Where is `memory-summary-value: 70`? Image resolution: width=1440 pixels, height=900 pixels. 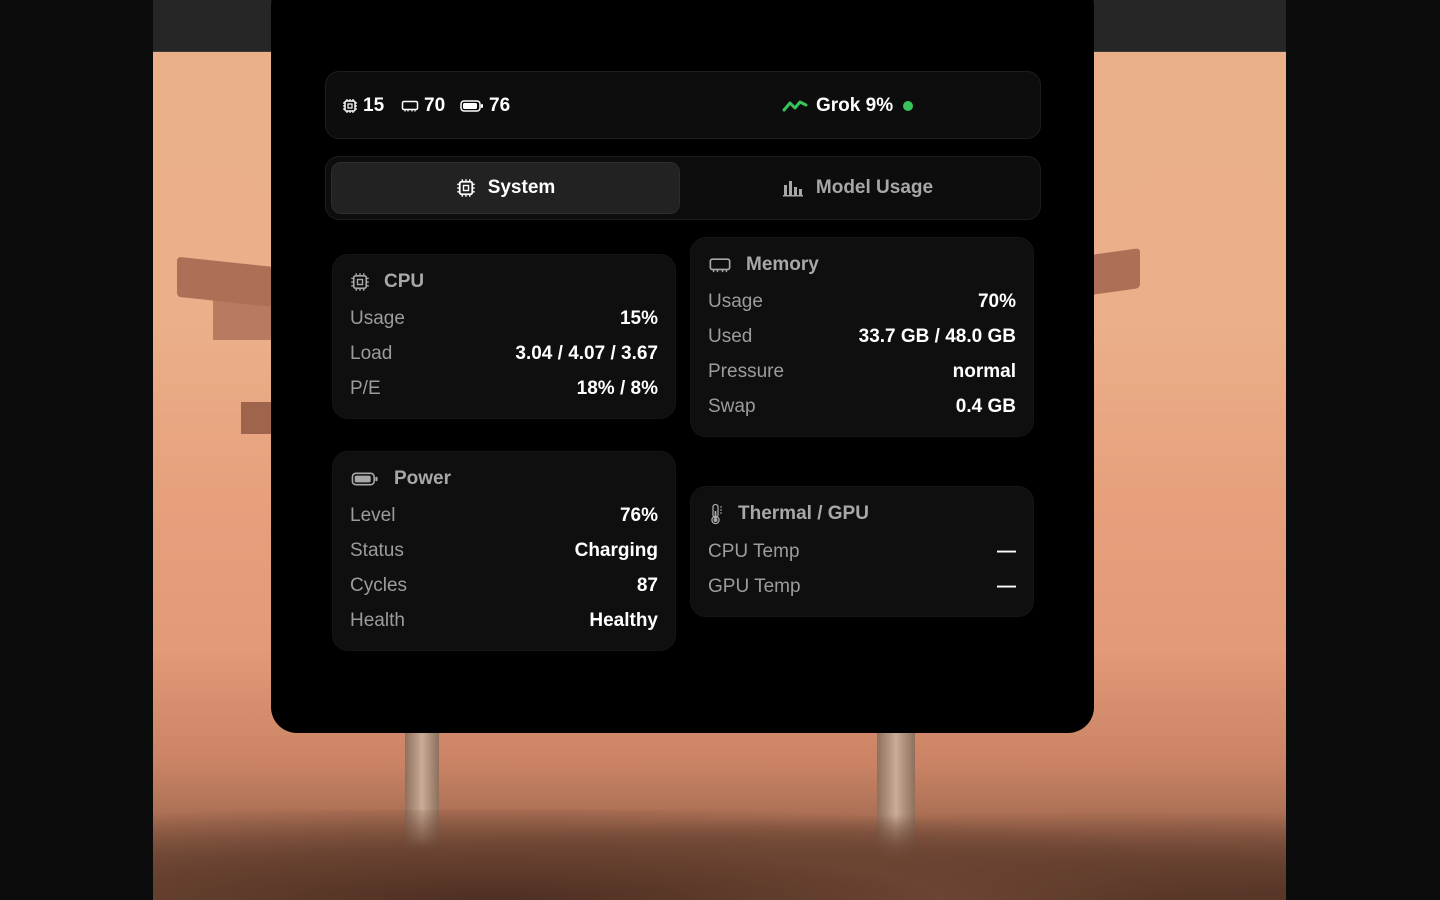
memory-summary-value: 70 is located at coordinates (435, 105).